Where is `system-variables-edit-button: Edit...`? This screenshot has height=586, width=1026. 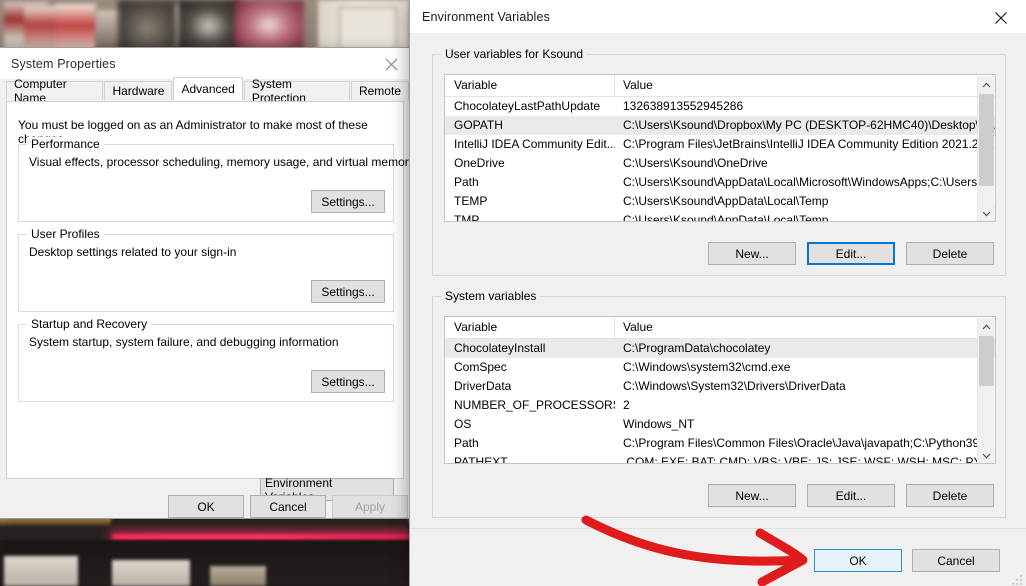
system-variables-edit-button: Edit... is located at coordinates (851, 495).